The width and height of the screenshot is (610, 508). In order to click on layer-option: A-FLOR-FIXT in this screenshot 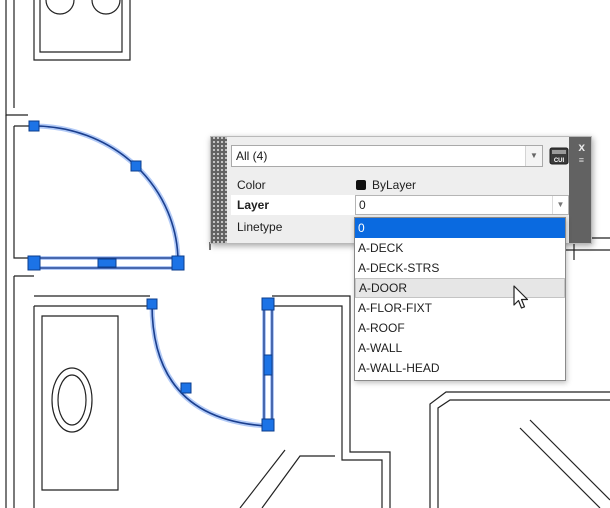, I will do `click(460, 308)`.